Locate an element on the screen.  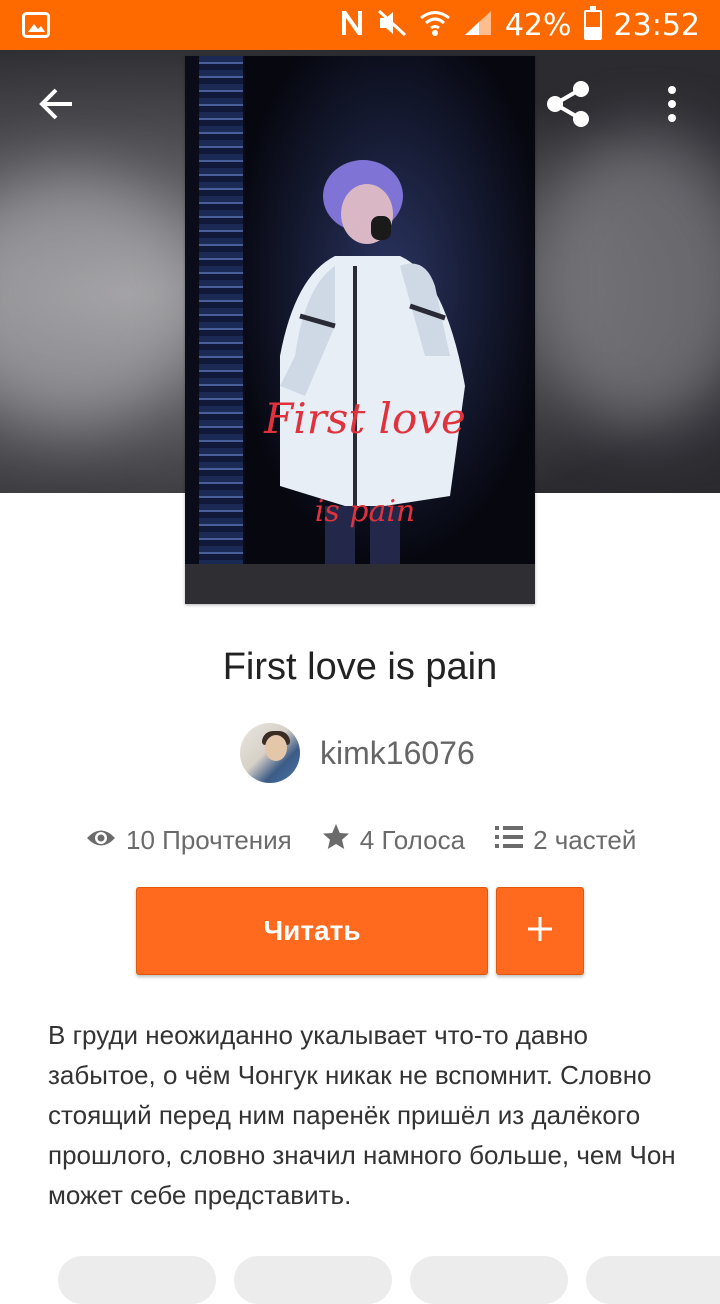
plus-icon is located at coordinates (540, 931).